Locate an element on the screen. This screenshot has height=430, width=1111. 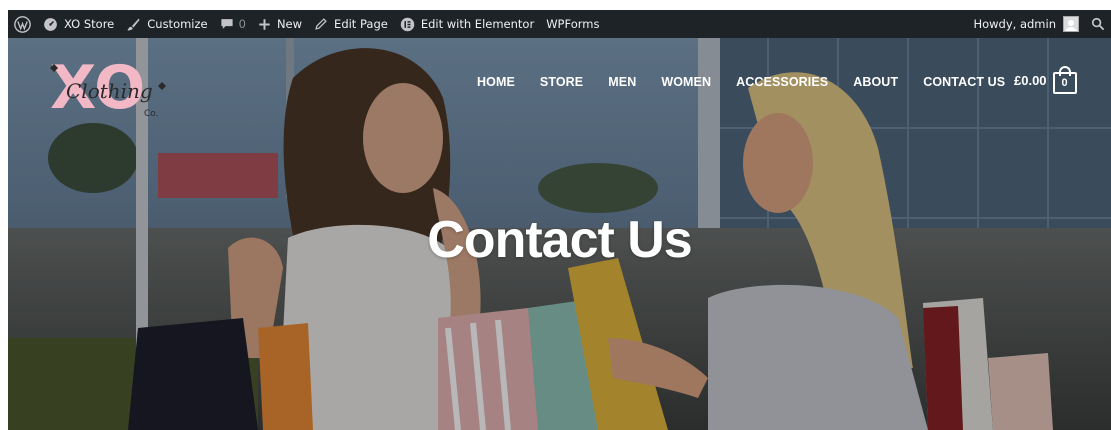
customize-link: Customize is located at coordinates (166, 24).